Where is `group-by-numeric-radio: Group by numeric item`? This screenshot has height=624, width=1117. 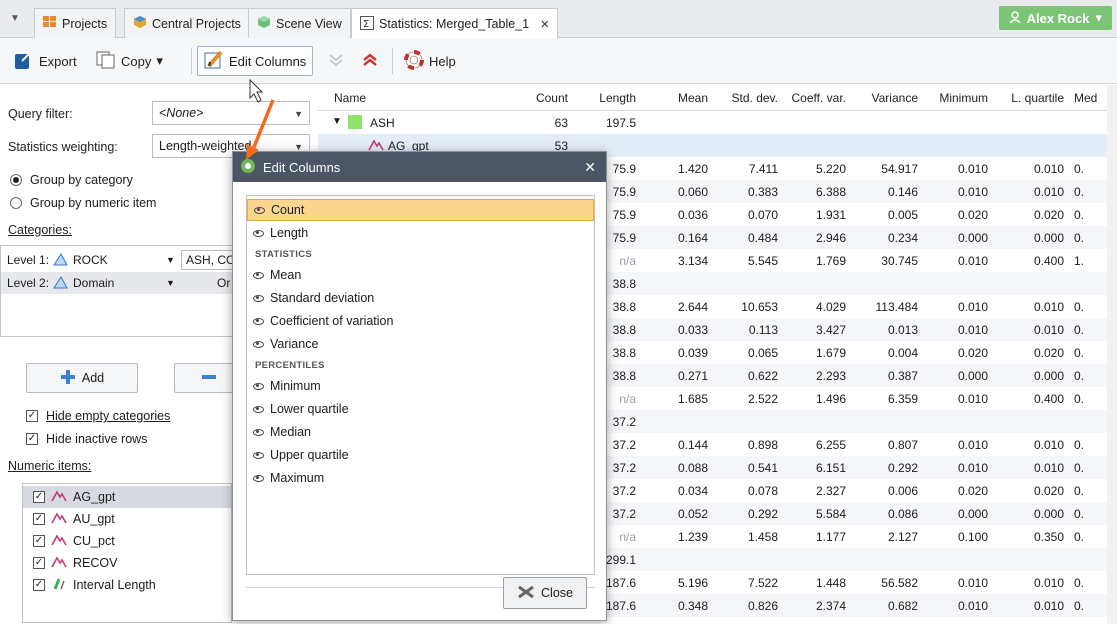 group-by-numeric-radio: Group by numeric item is located at coordinates (83, 203).